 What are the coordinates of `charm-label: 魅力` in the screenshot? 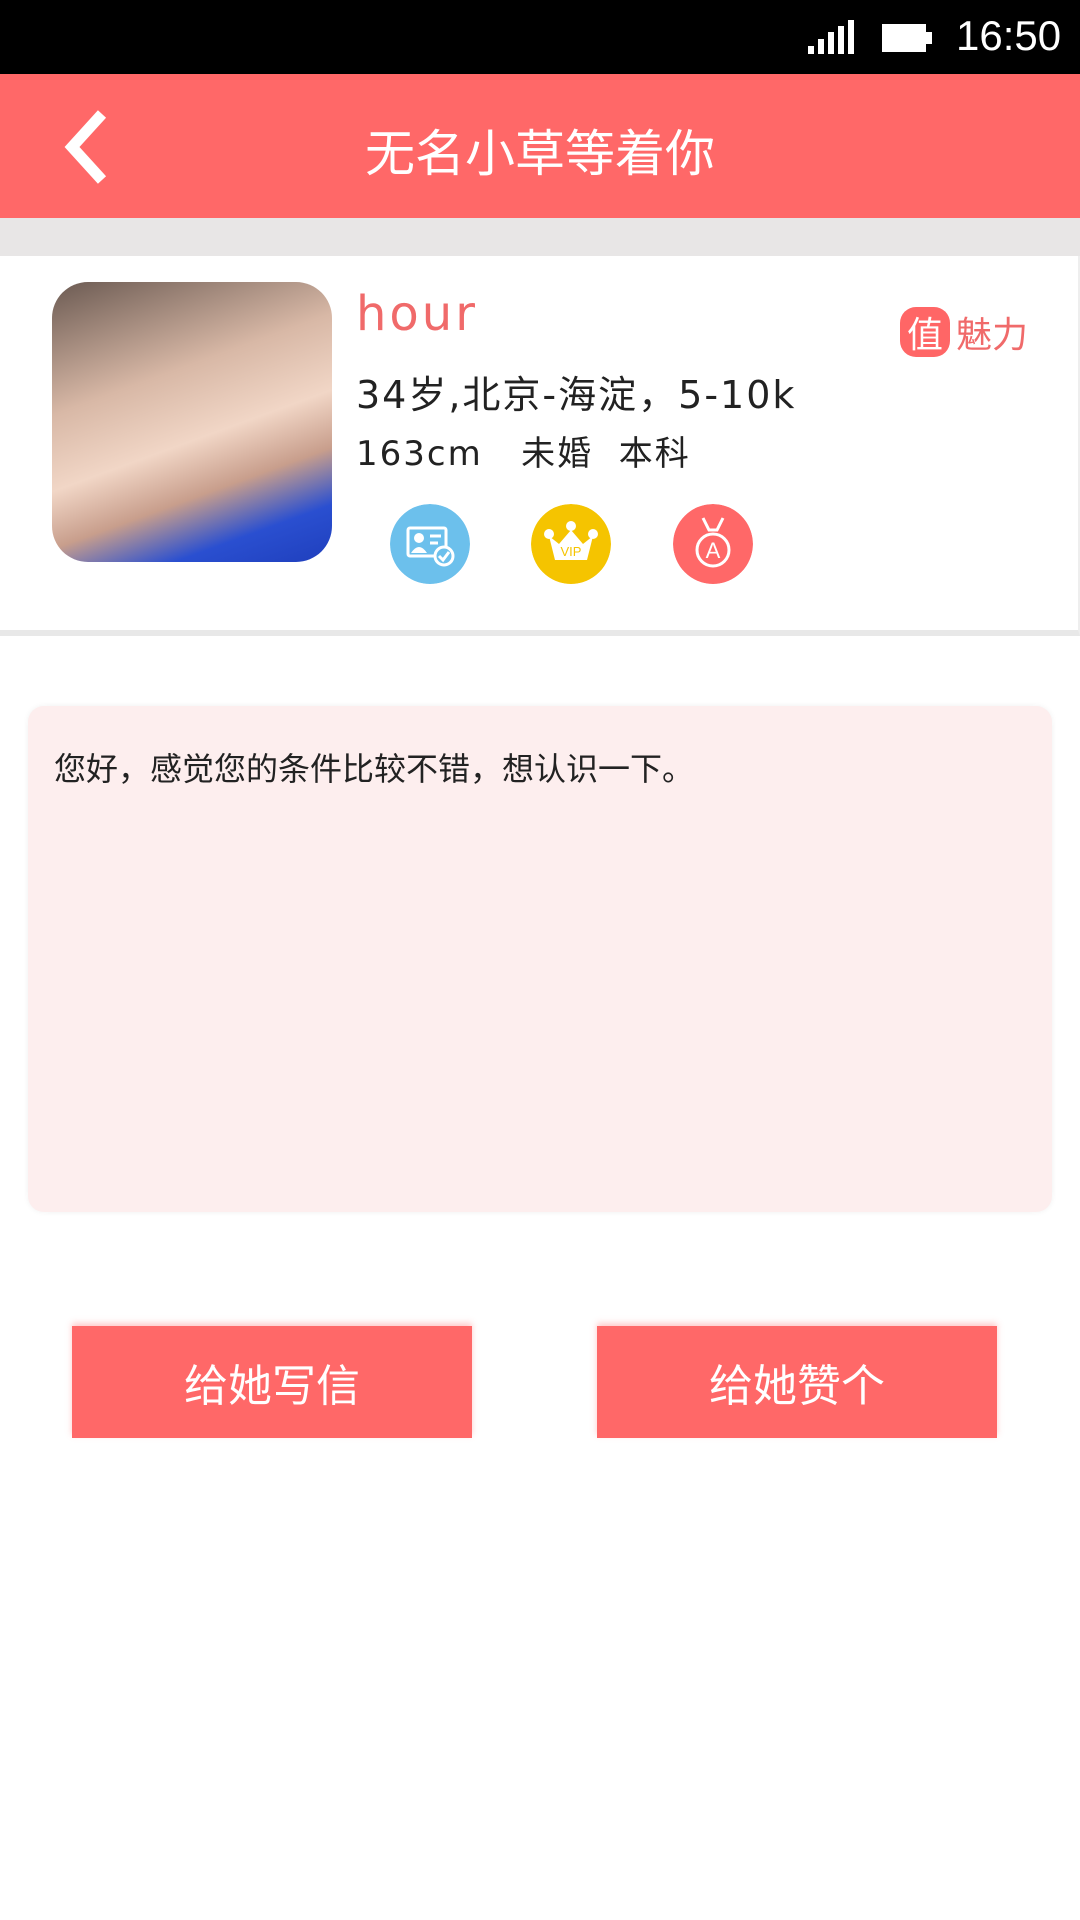 It's located at (992, 335).